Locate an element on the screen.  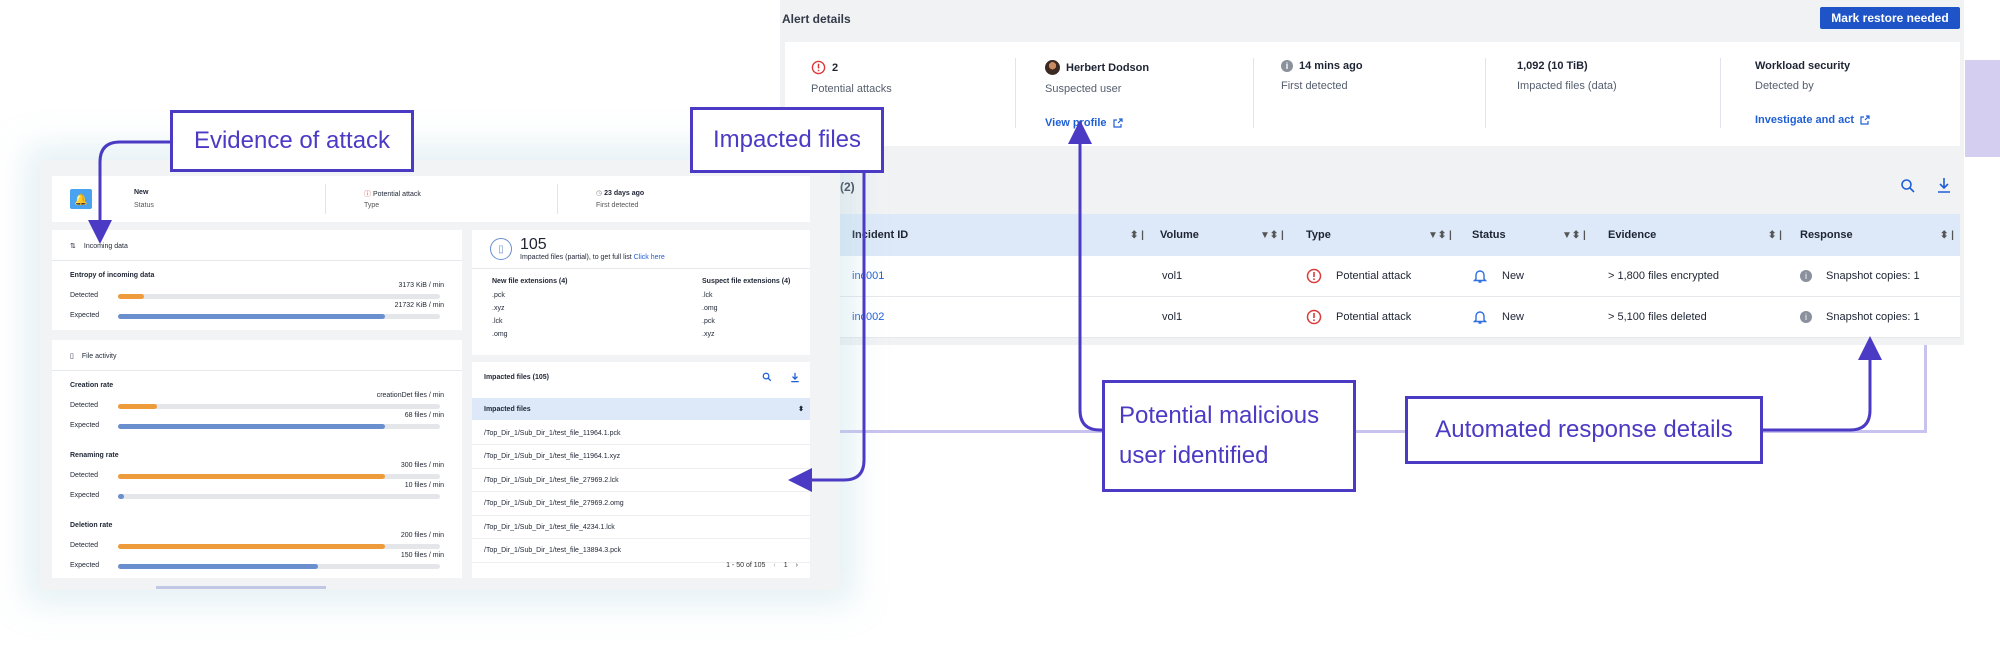
callout-line: user identified is located at coordinates (1194, 455).